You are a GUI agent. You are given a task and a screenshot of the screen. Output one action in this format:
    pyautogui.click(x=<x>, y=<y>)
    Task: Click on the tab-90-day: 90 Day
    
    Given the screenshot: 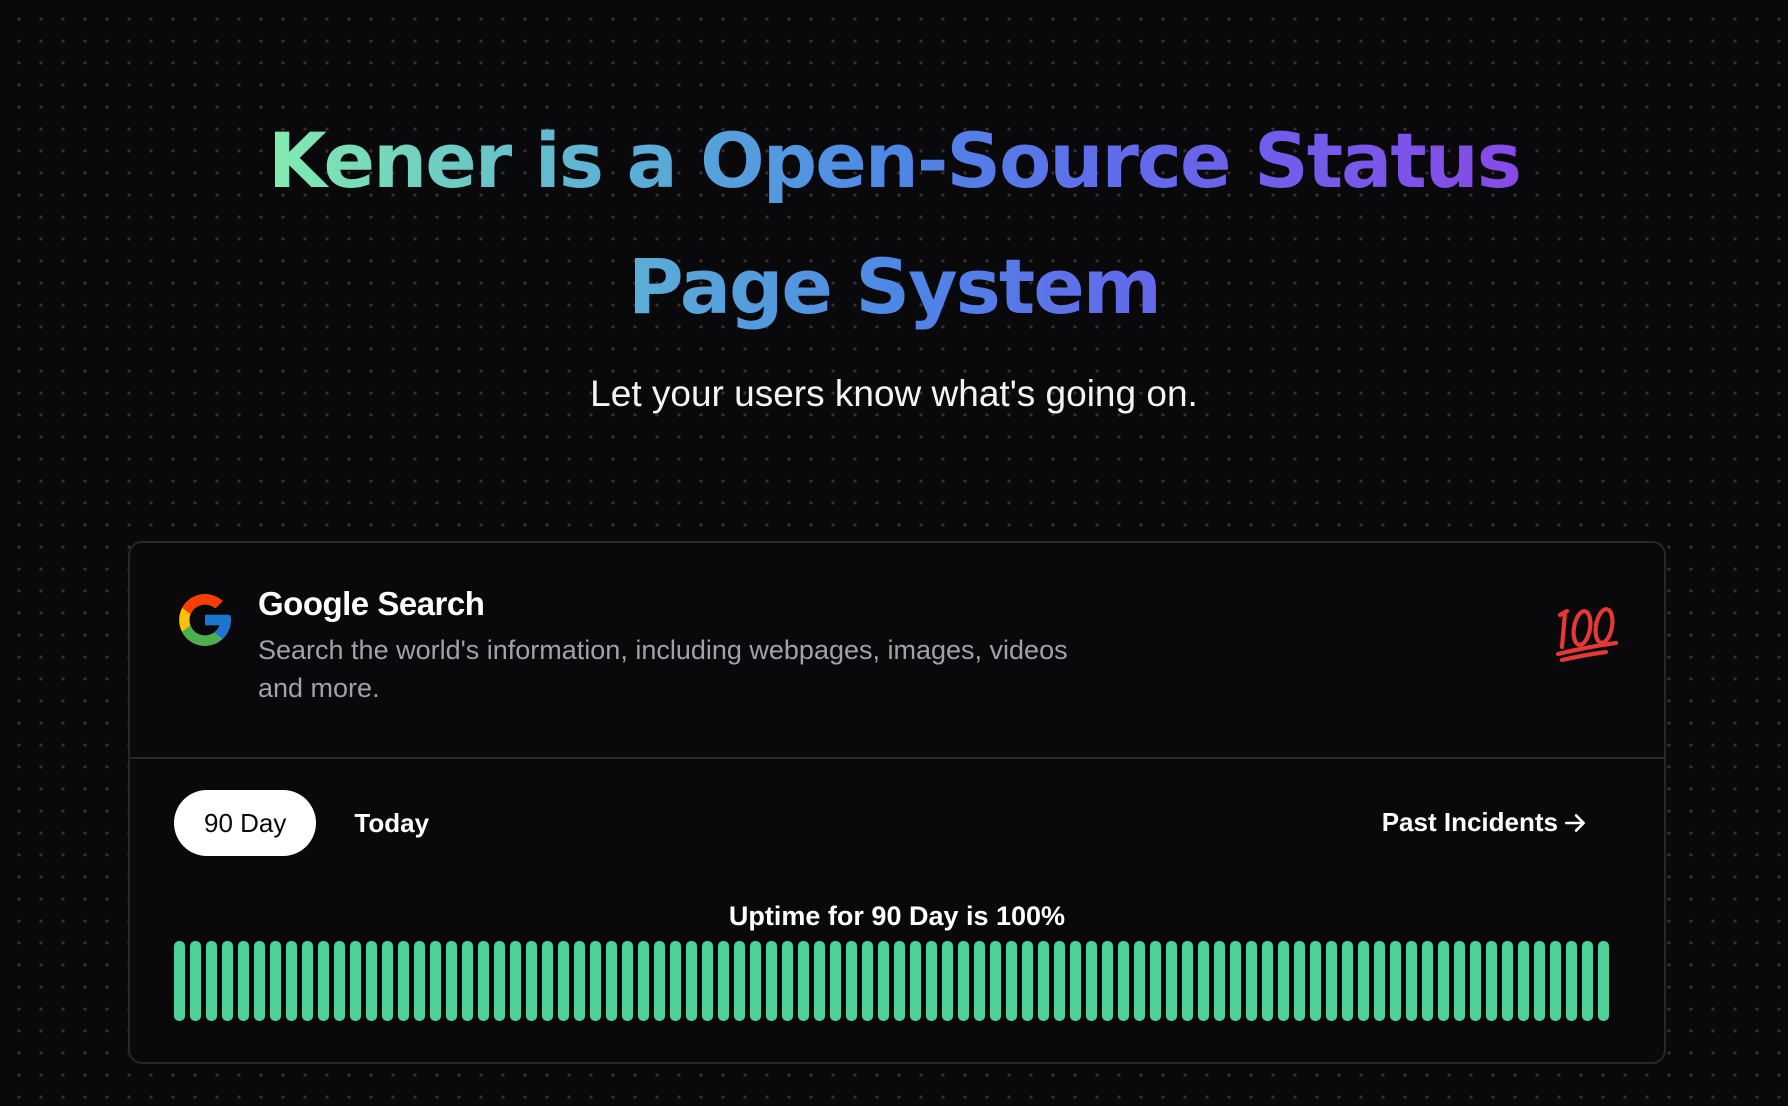 What is the action you would take?
    pyautogui.click(x=245, y=823)
    